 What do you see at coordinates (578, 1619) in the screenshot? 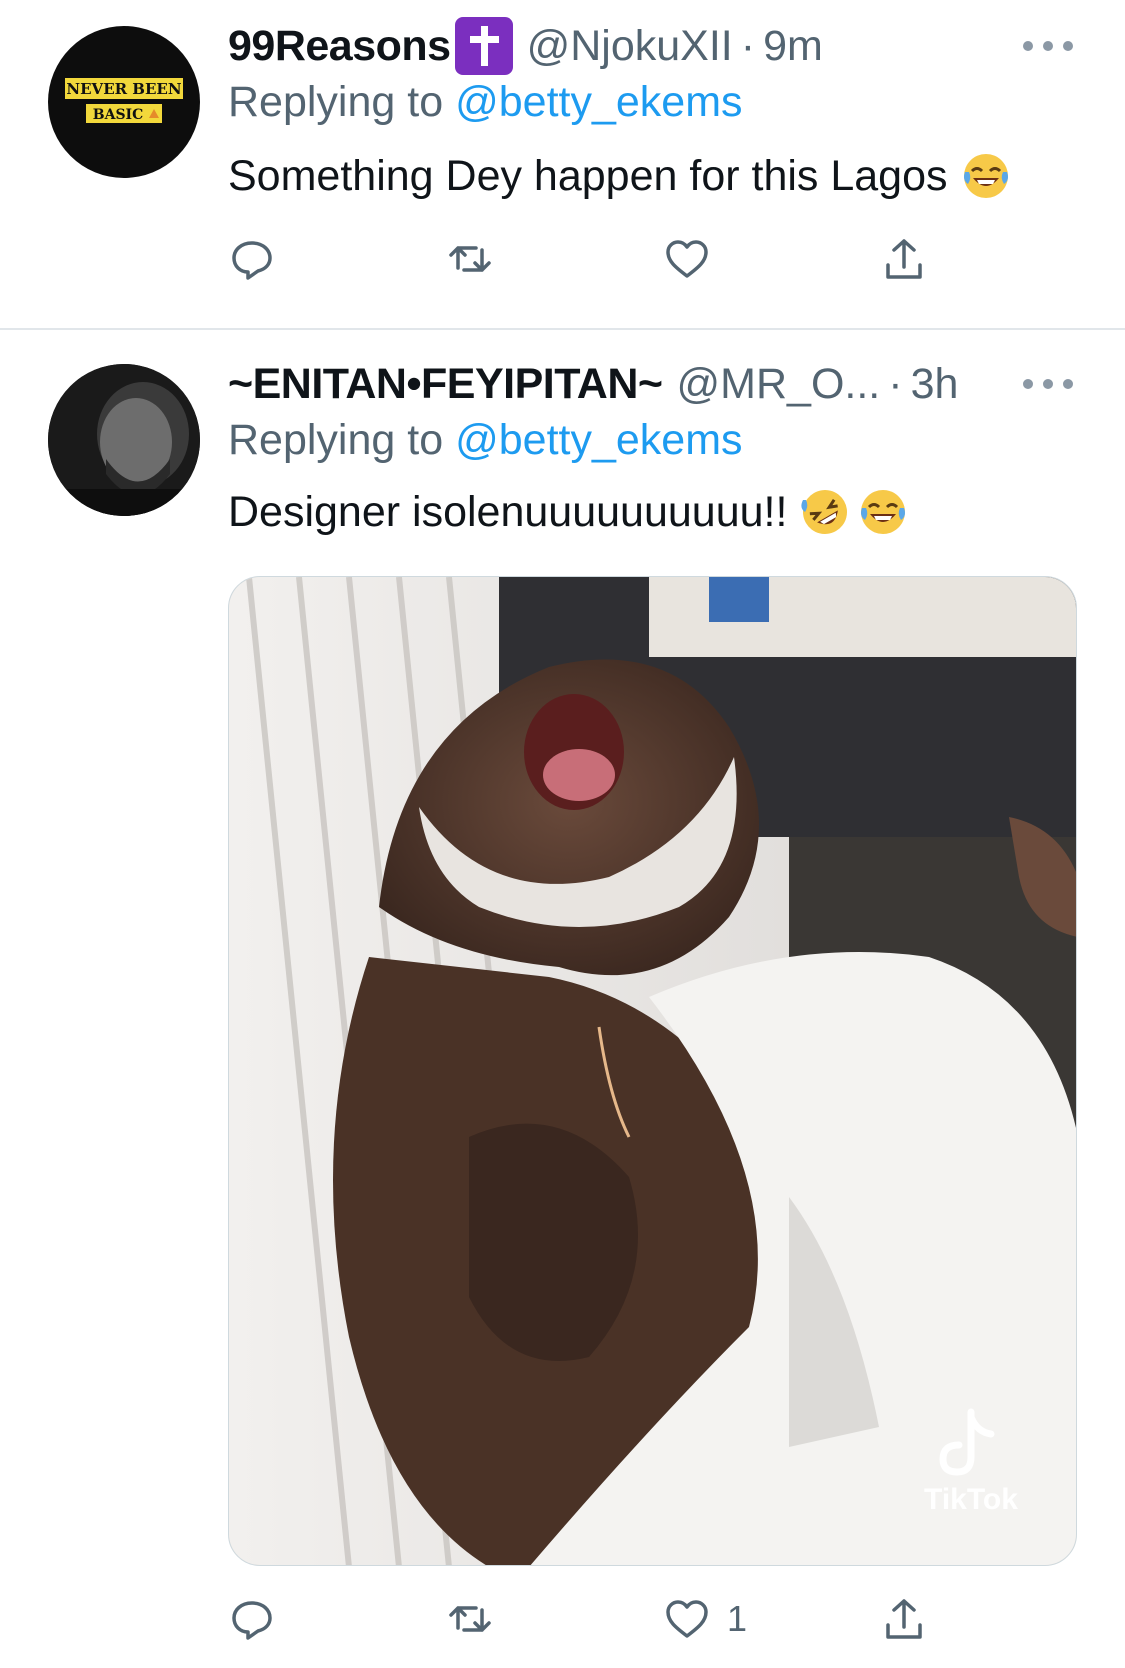
I see `tweet-actions: 1` at bounding box center [578, 1619].